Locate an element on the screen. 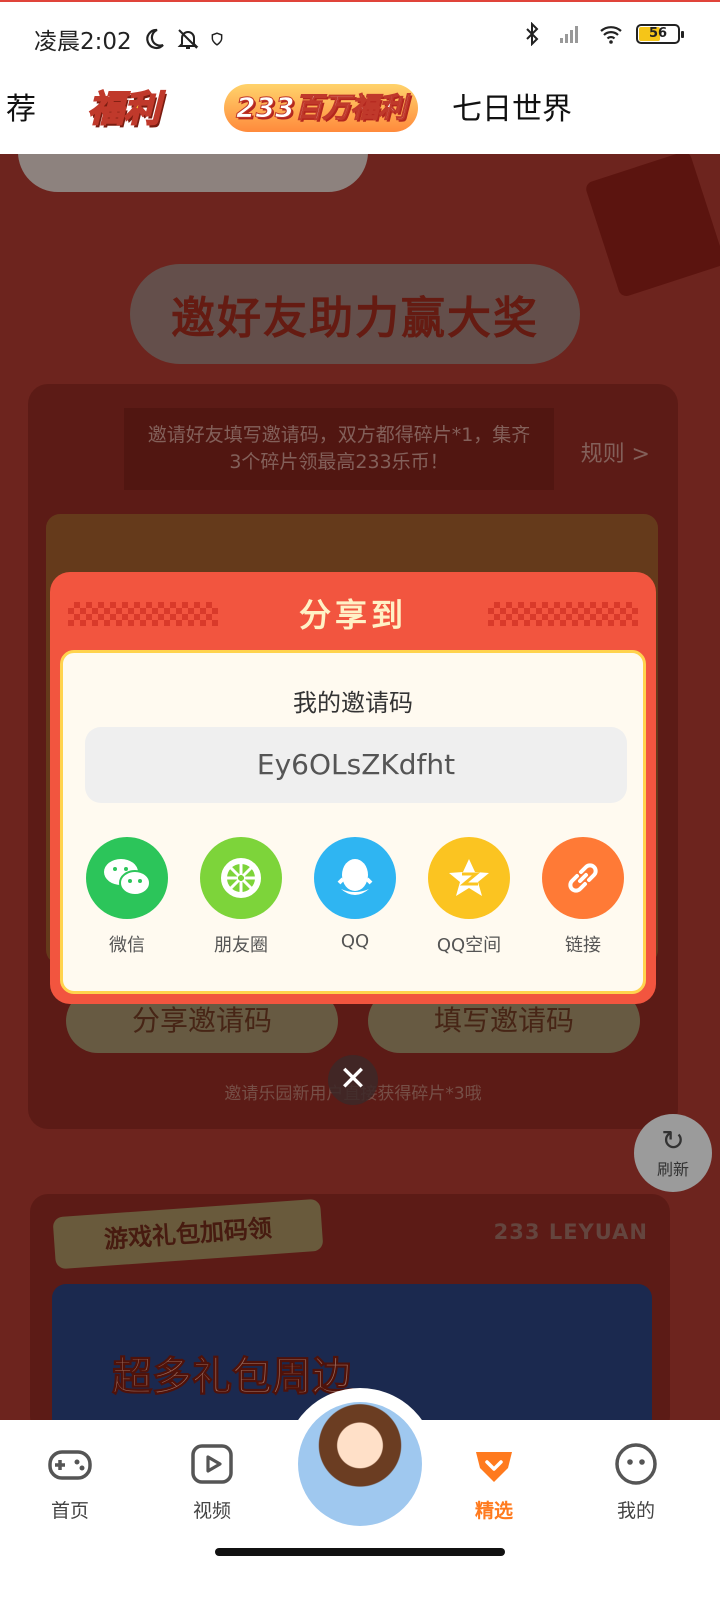 The width and height of the screenshot is (720, 1600). qzone-icon is located at coordinates (469, 878).